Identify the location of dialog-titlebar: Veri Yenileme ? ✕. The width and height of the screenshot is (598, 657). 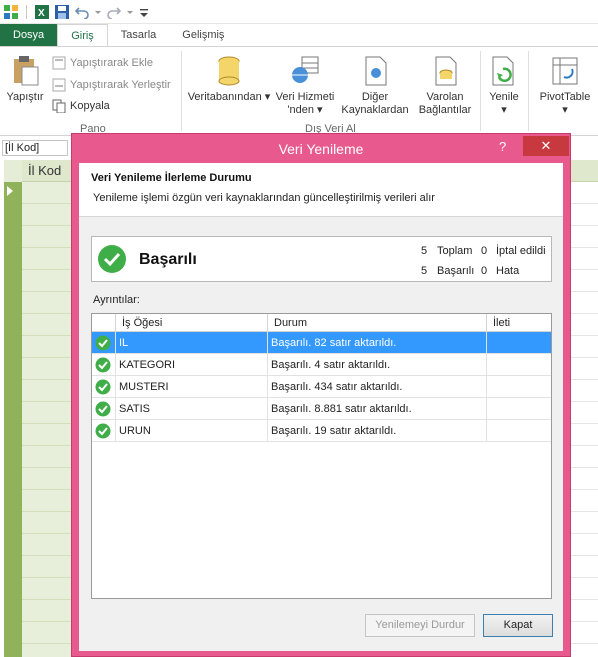
(321, 148).